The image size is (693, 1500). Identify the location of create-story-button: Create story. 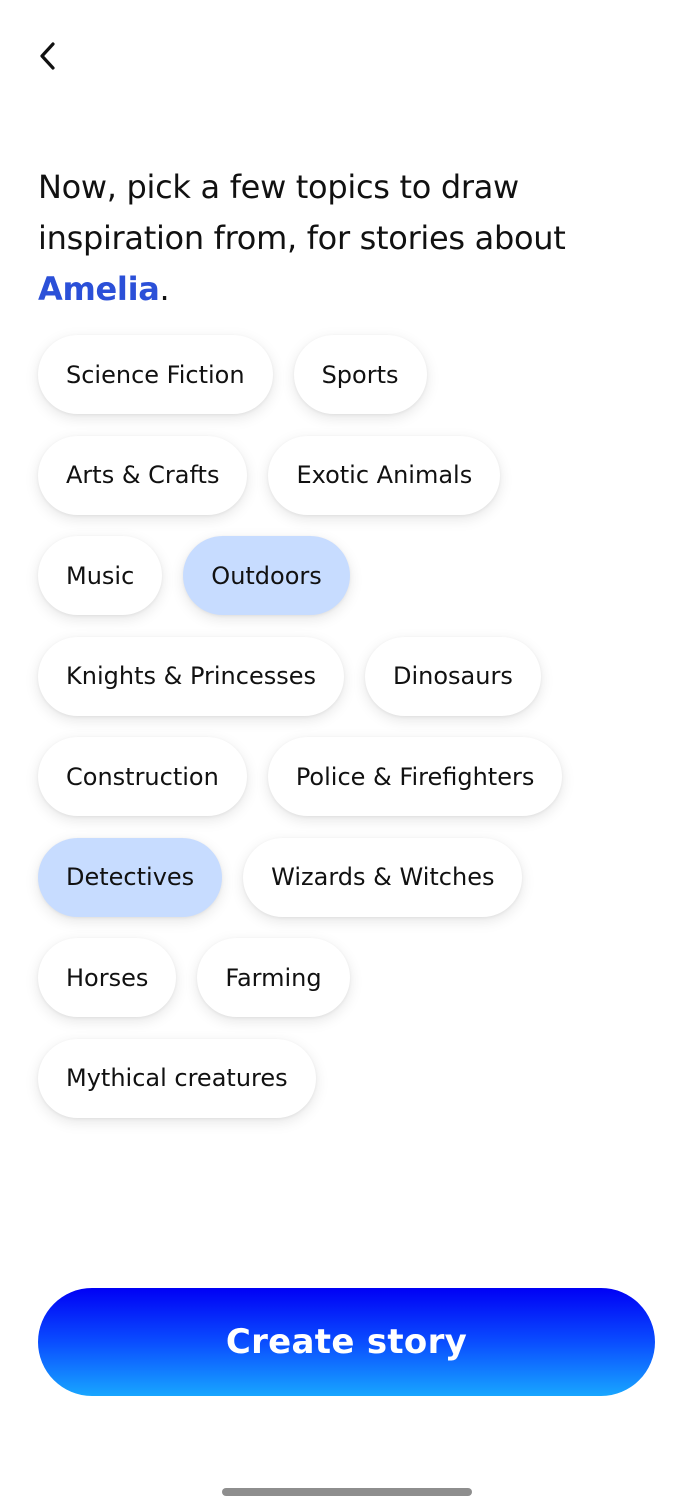
(346, 1342).